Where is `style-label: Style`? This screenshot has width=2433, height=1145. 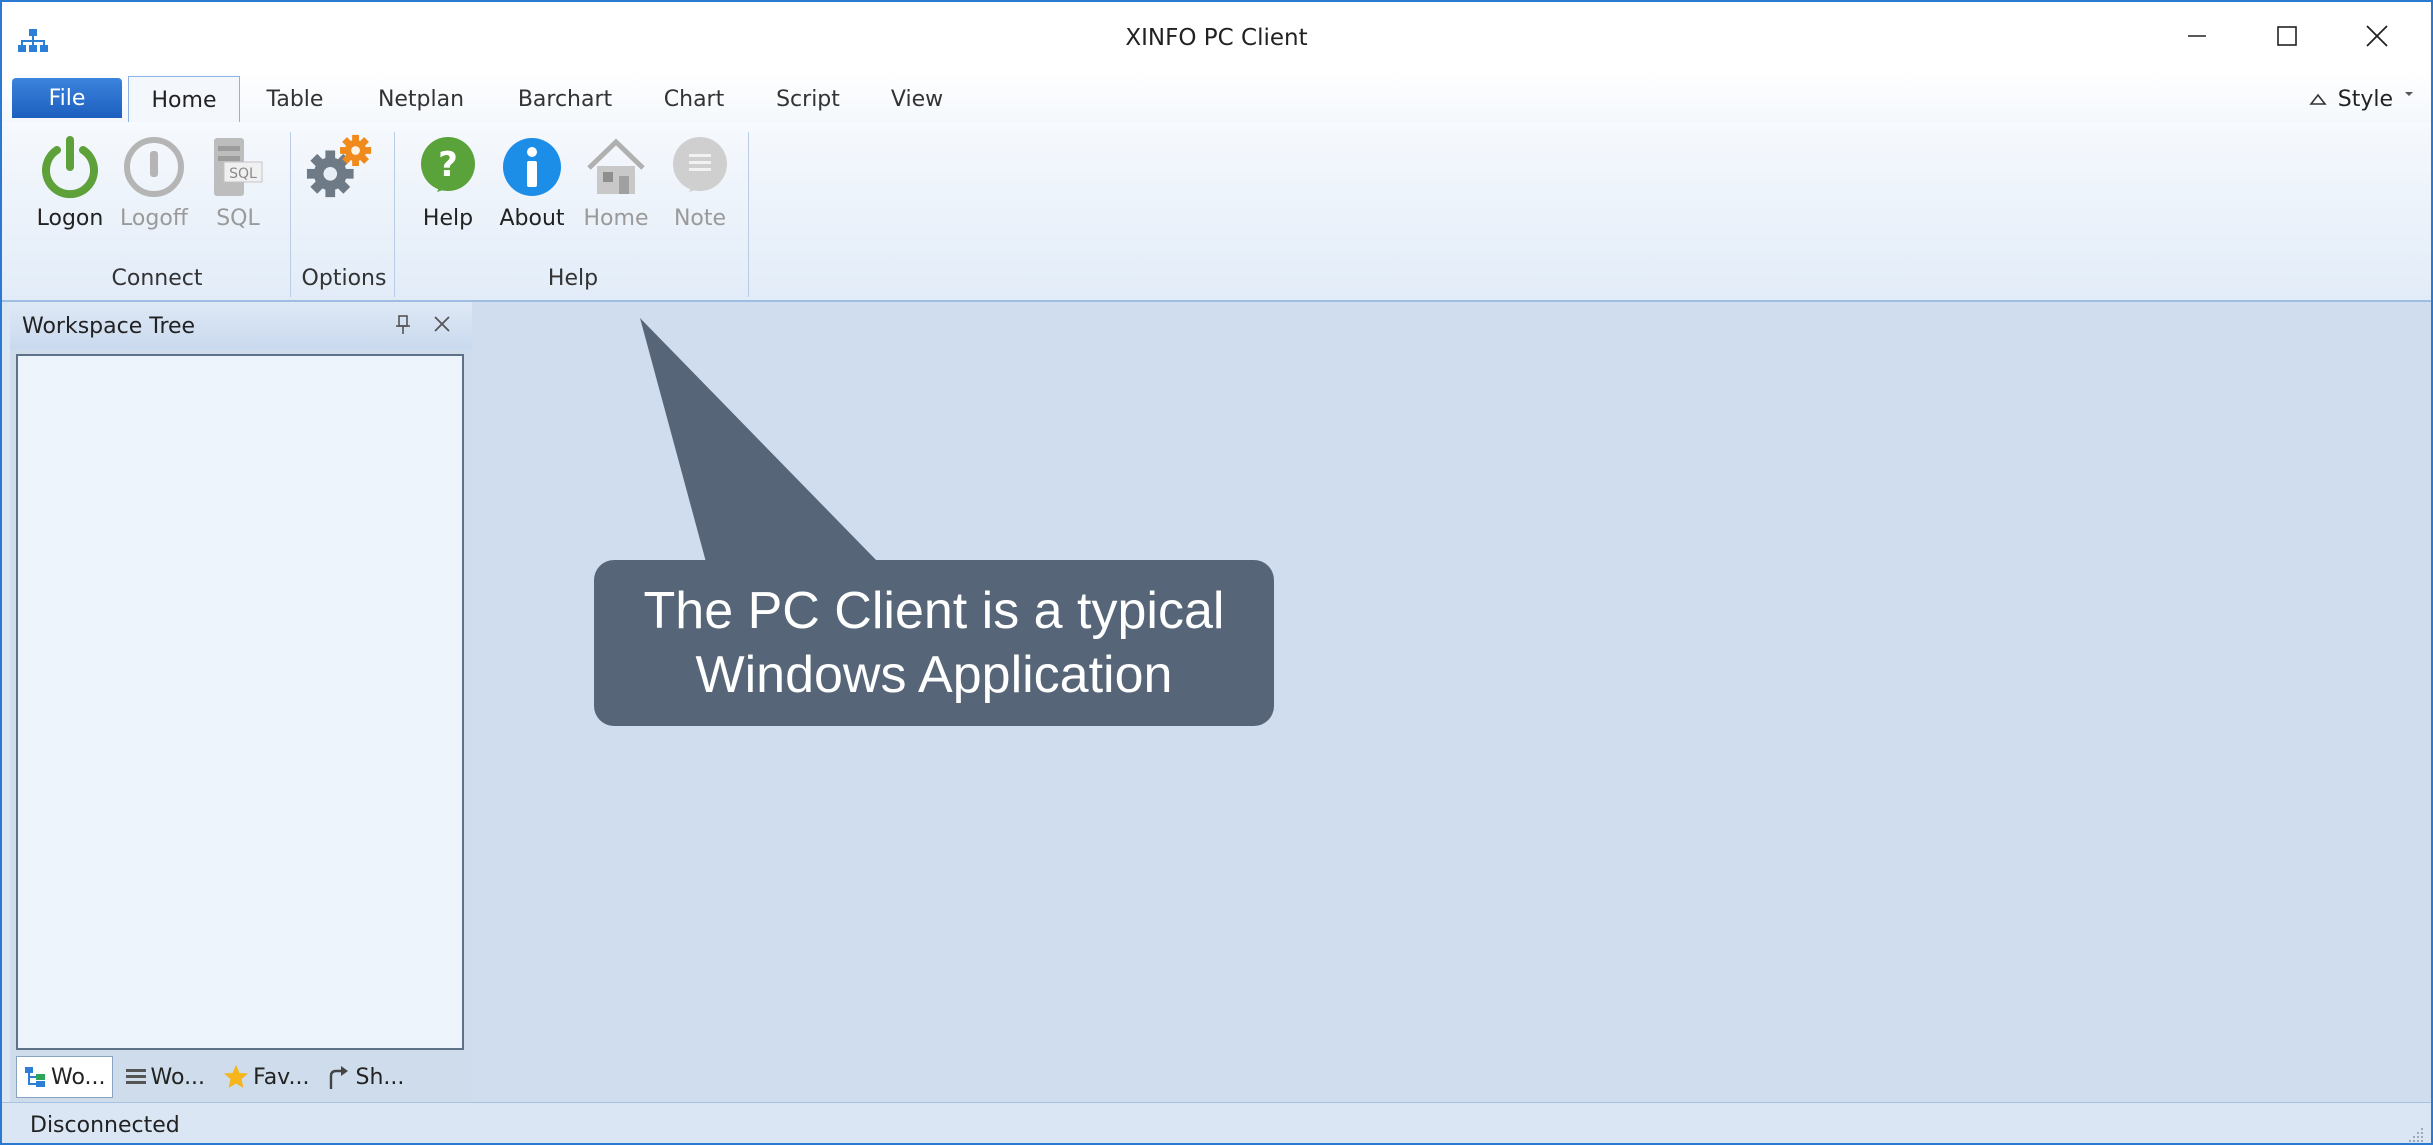
style-label: Style is located at coordinates (2365, 99).